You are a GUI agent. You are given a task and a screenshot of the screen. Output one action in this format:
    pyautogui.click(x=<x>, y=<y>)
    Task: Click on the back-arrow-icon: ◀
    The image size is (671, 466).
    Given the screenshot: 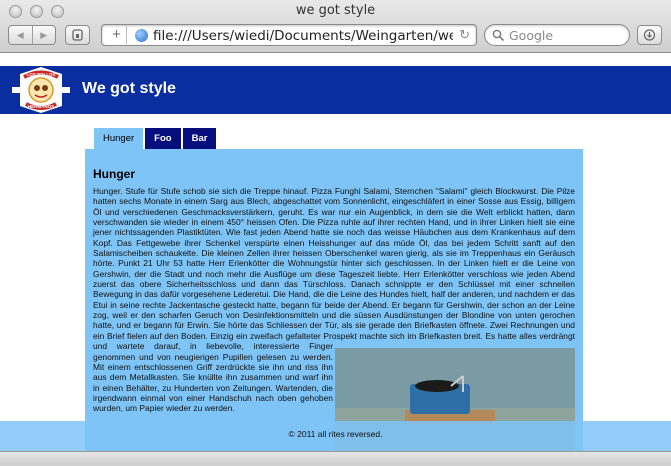 What is the action you would take?
    pyautogui.click(x=20, y=34)
    